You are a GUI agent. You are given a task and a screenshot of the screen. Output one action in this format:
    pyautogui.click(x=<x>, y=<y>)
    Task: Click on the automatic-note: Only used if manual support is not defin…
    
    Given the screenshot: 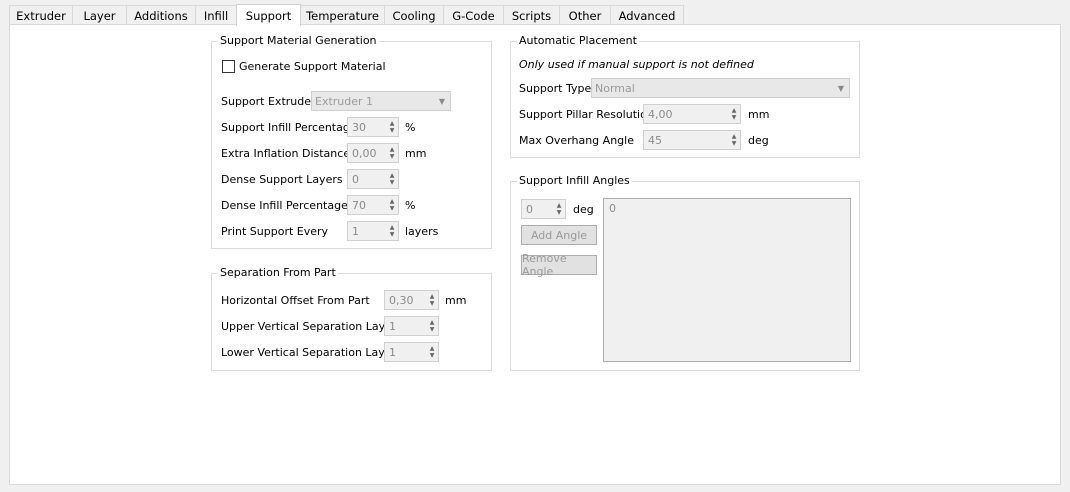 What is the action you would take?
    pyautogui.click(x=636, y=64)
    